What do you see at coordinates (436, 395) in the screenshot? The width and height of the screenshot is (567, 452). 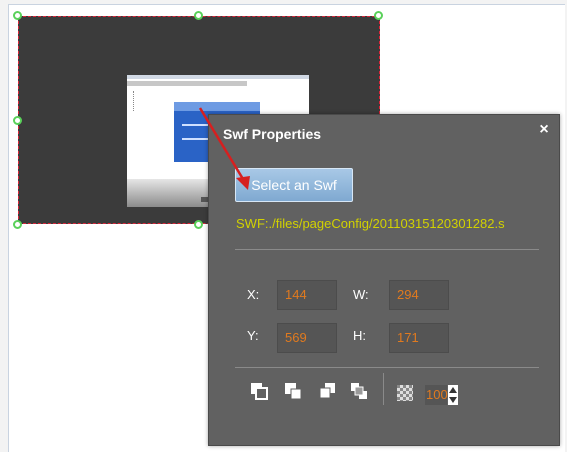 I see `opacity-input: 100` at bounding box center [436, 395].